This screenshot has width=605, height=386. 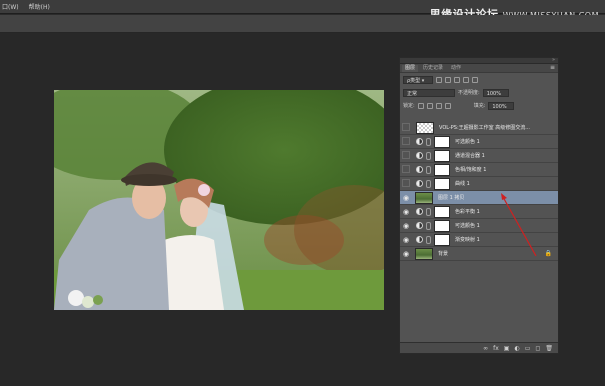 What do you see at coordinates (479, 184) in the screenshot?
I see `layer-row-curves: 曲线 1` at bounding box center [479, 184].